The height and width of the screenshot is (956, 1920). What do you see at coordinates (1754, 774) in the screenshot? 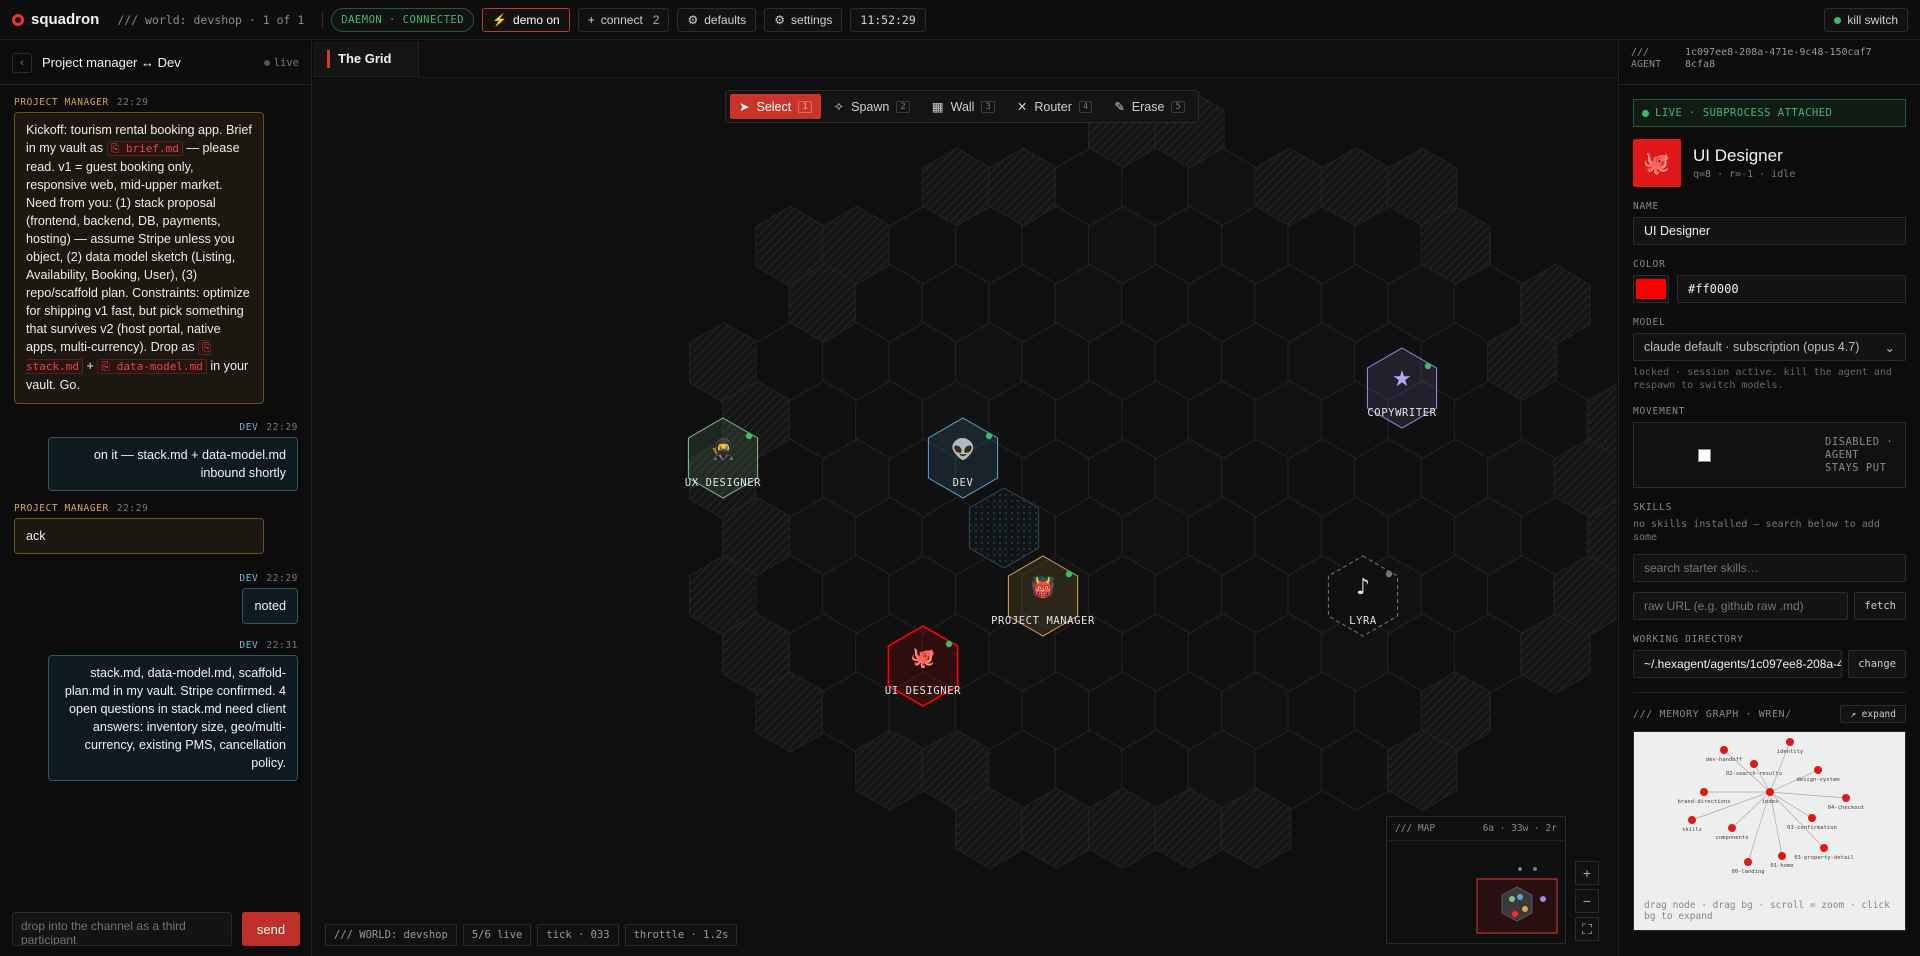
I see `memory-node-label: 02-search-results` at bounding box center [1754, 774].